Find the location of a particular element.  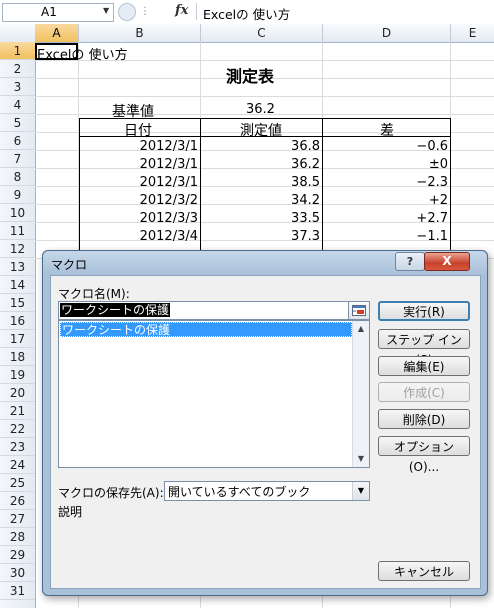

table-cell-date: 2012/3/4 is located at coordinates (139, 236).